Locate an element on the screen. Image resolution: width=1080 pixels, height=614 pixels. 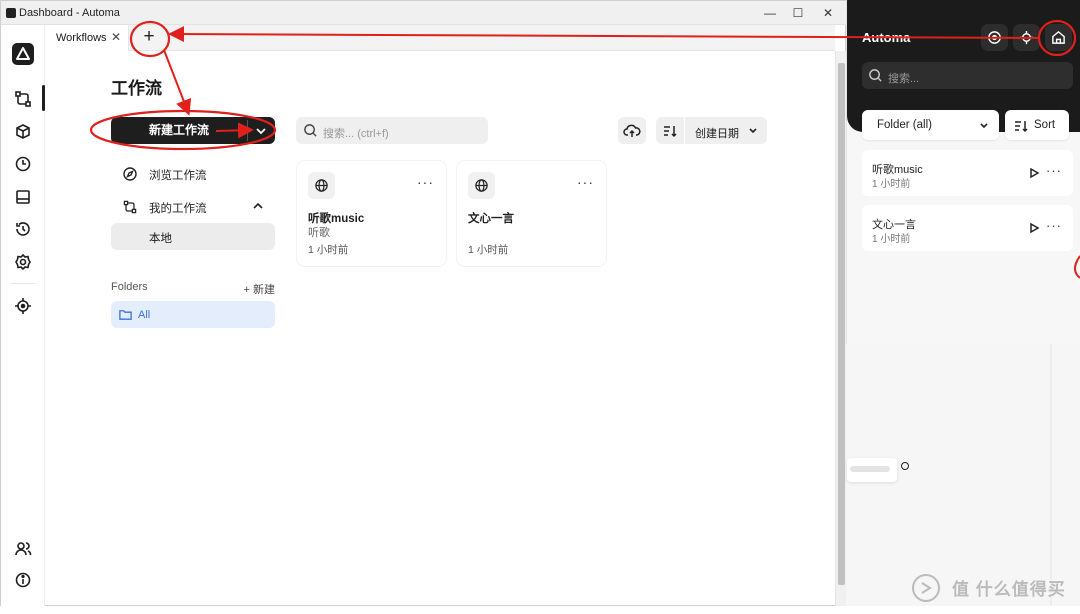
watermark-logo is located at coordinates (926, 588).